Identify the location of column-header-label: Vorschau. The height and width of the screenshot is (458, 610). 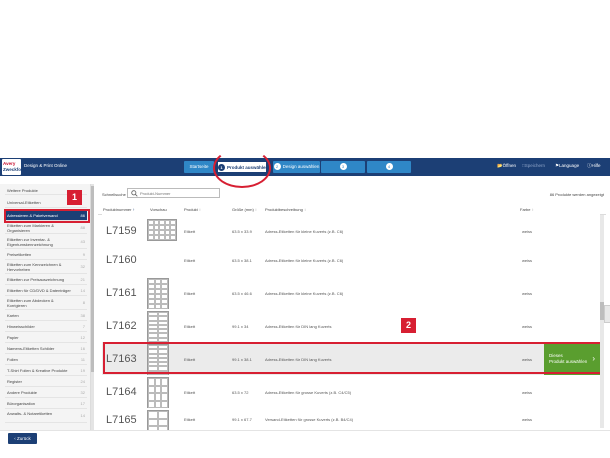
(158, 209).